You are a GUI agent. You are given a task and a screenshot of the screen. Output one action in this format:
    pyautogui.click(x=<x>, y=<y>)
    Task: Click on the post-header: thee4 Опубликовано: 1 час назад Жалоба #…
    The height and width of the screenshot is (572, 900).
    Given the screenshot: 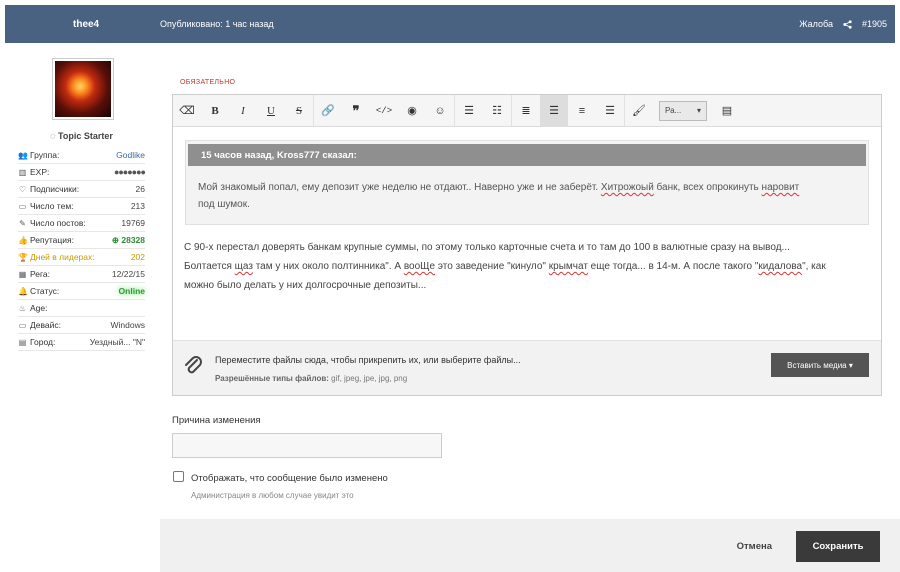 What is the action you would take?
    pyautogui.click(x=450, y=24)
    